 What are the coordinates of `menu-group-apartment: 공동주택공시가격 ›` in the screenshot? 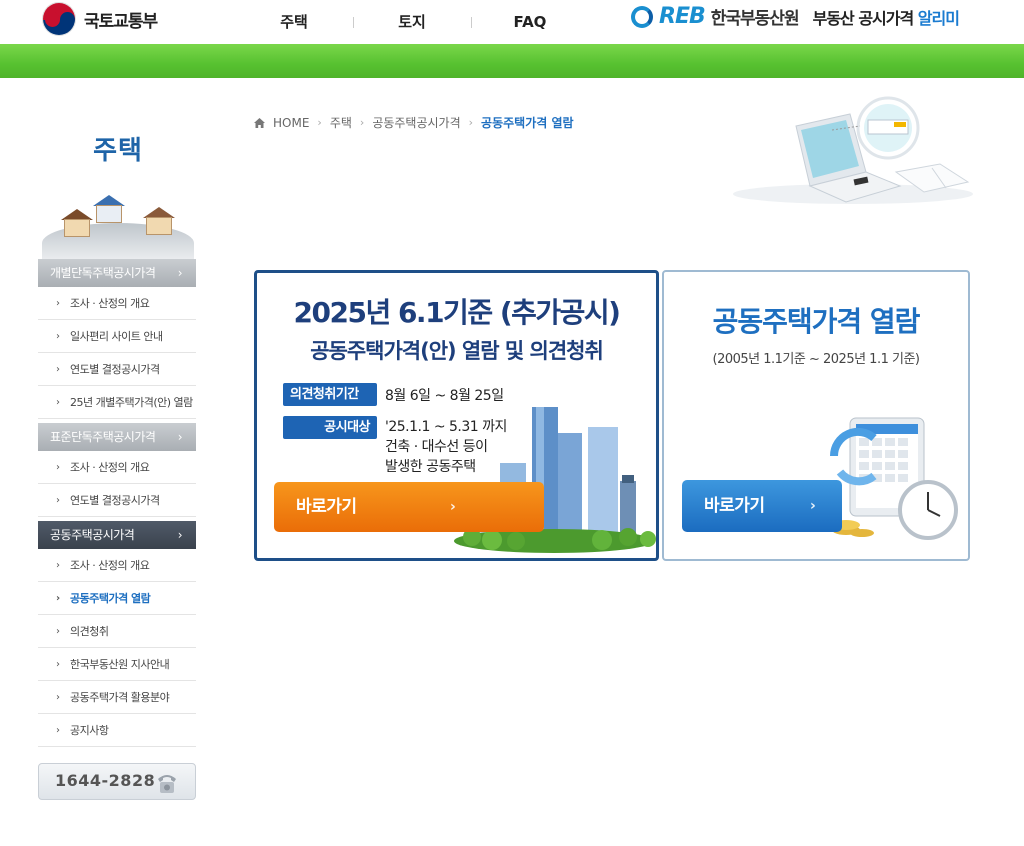 It's located at (117, 535).